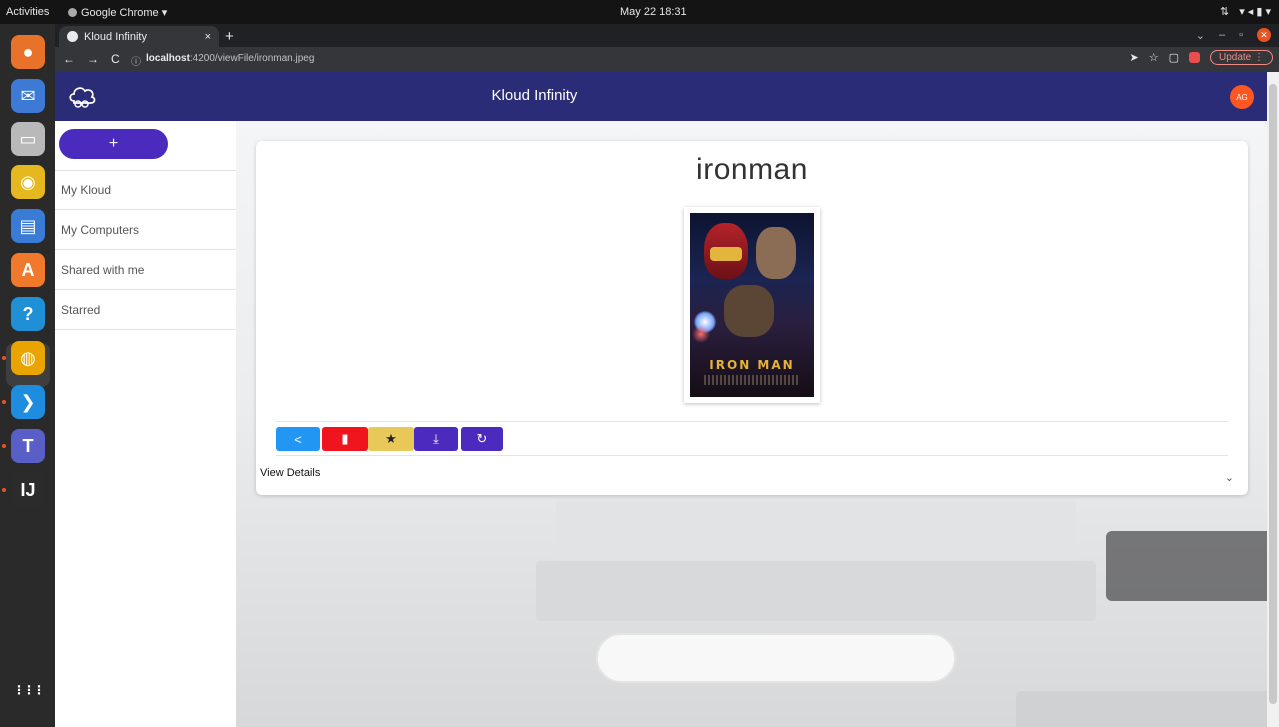  Describe the element at coordinates (1191, 566) in the screenshot. I see `background-keyboard-shadow` at that location.